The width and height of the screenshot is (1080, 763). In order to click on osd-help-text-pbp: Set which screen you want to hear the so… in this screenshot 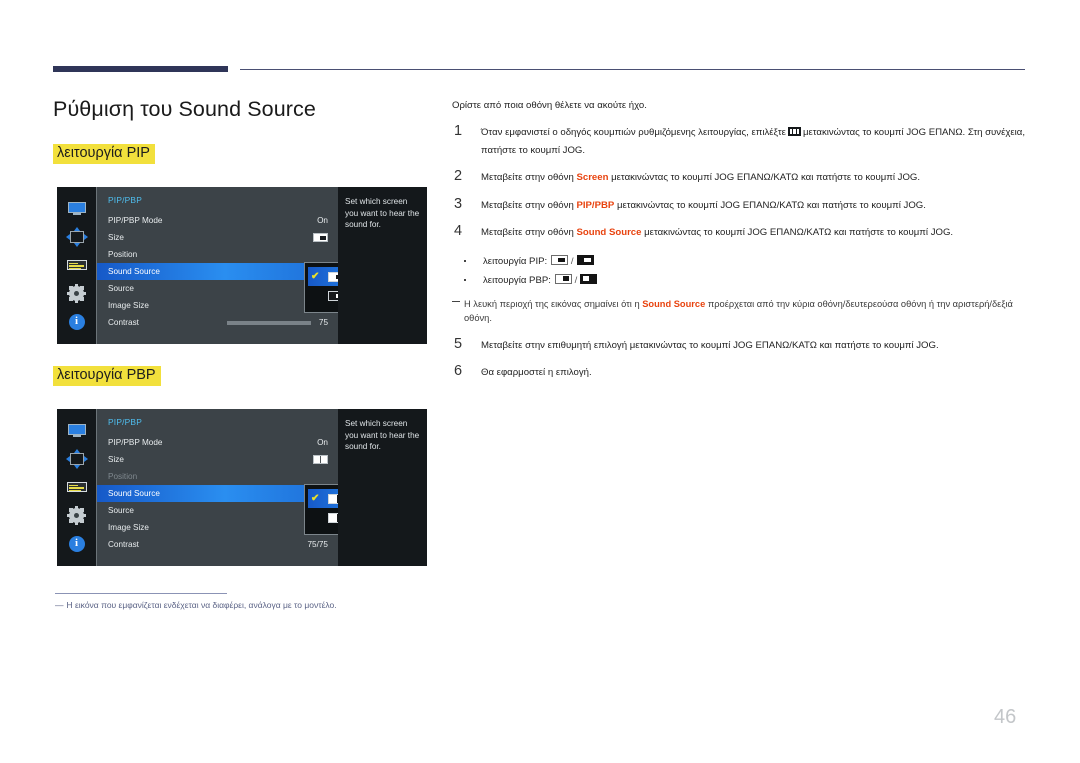, I will do `click(382, 487)`.